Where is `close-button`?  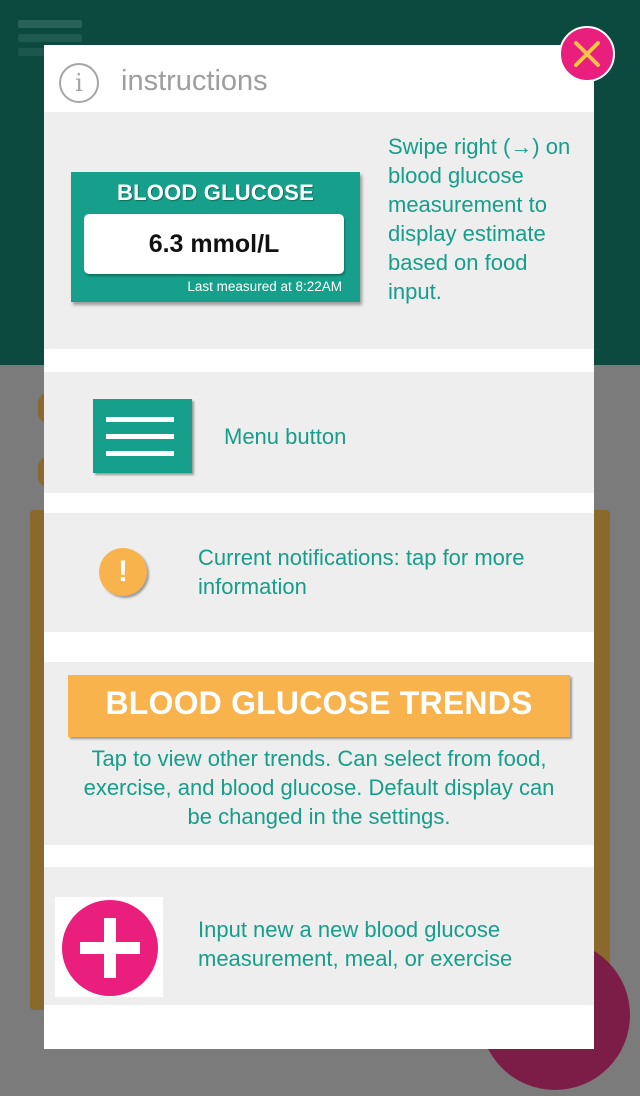
close-button is located at coordinates (587, 54).